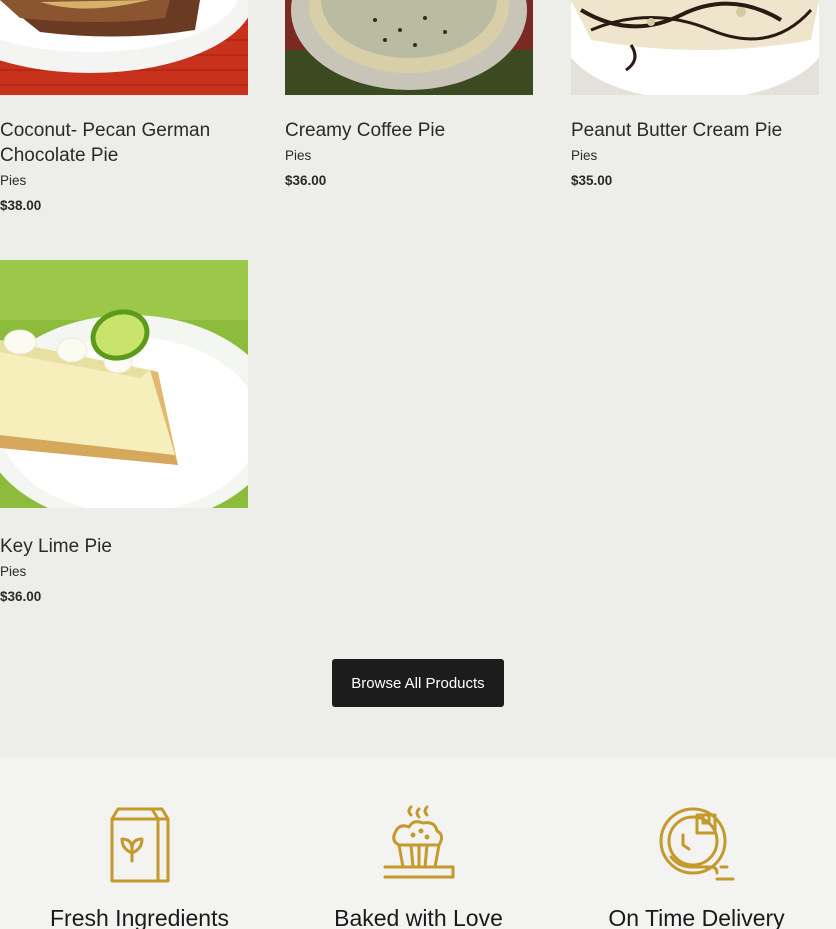 This screenshot has width=836, height=929. What do you see at coordinates (139, 917) in the screenshot?
I see `feature-title: Fresh Ingredients` at bounding box center [139, 917].